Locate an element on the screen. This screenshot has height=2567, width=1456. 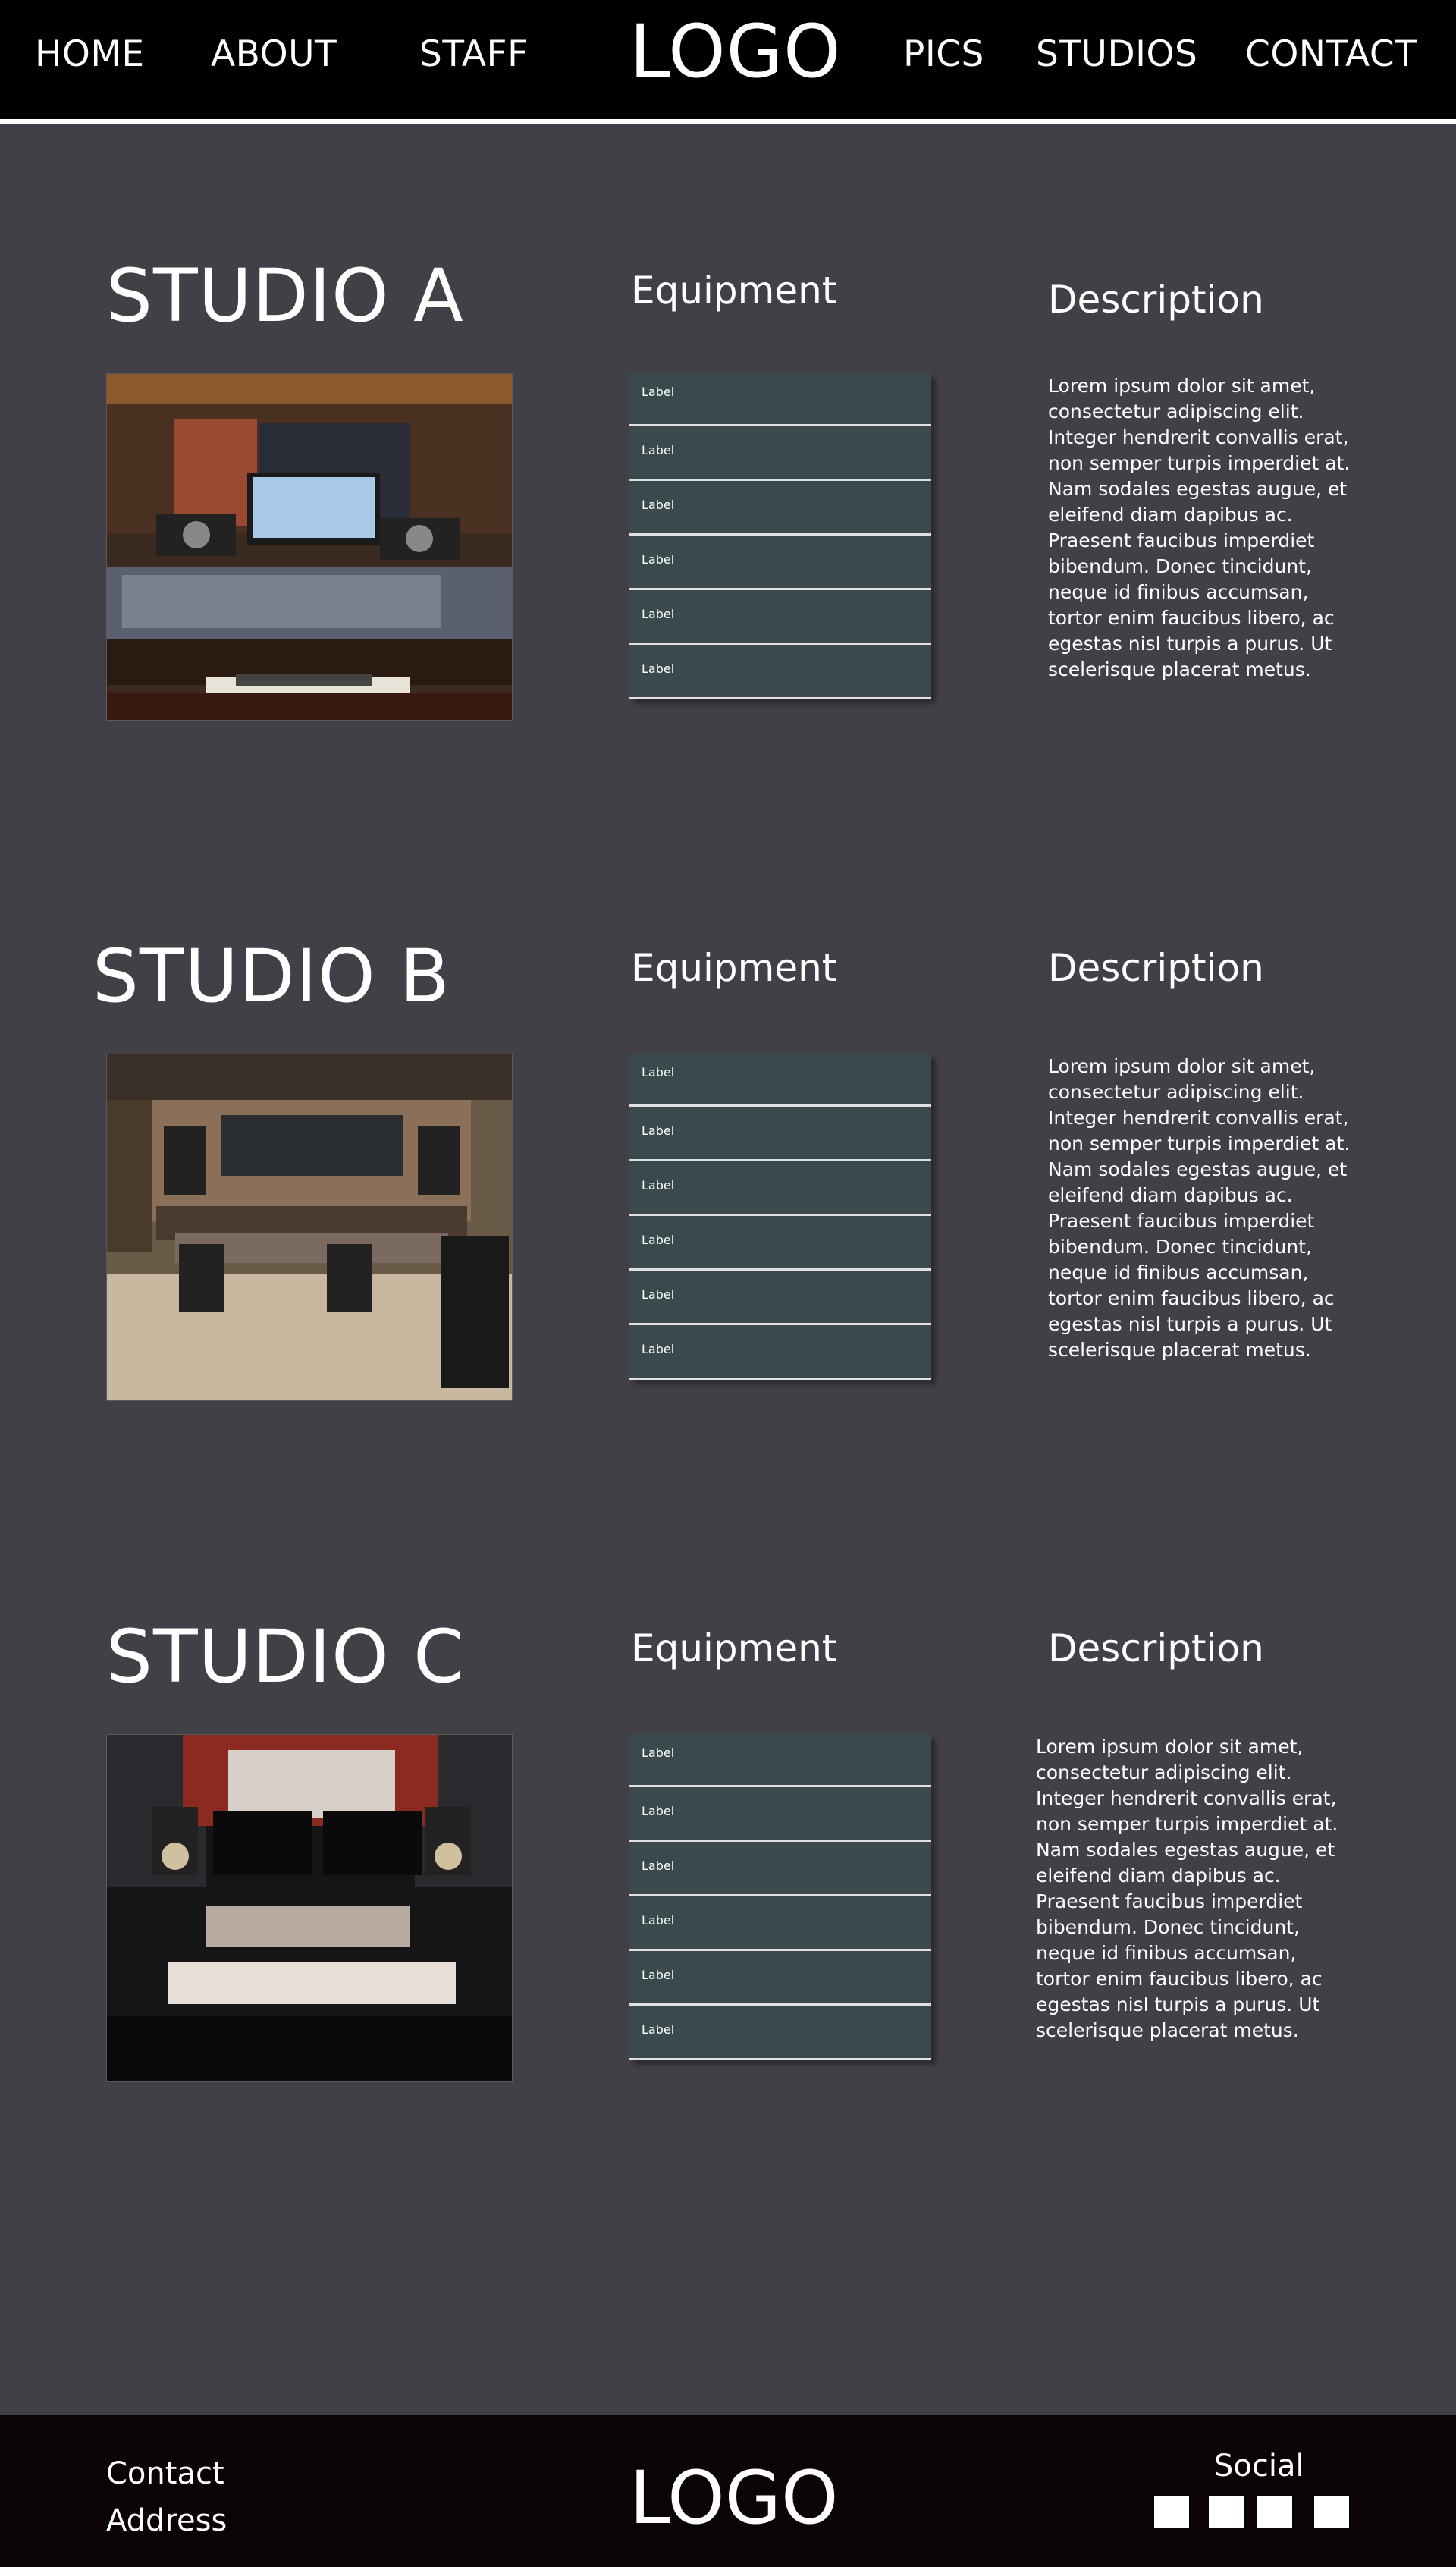
studio-a-photo is located at coordinates (309, 547).